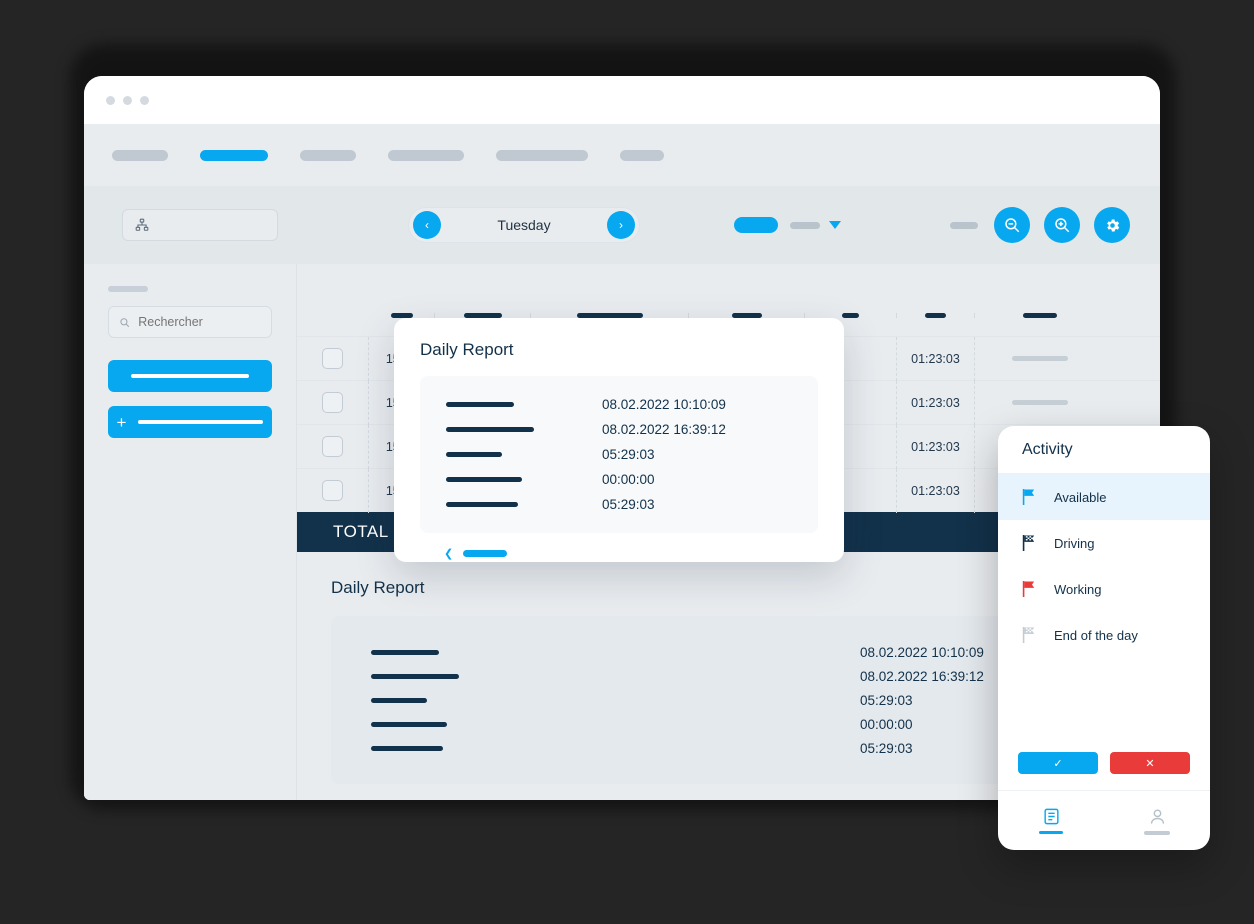  What do you see at coordinates (1051, 832) in the screenshot?
I see `nav-active-indicator` at bounding box center [1051, 832].